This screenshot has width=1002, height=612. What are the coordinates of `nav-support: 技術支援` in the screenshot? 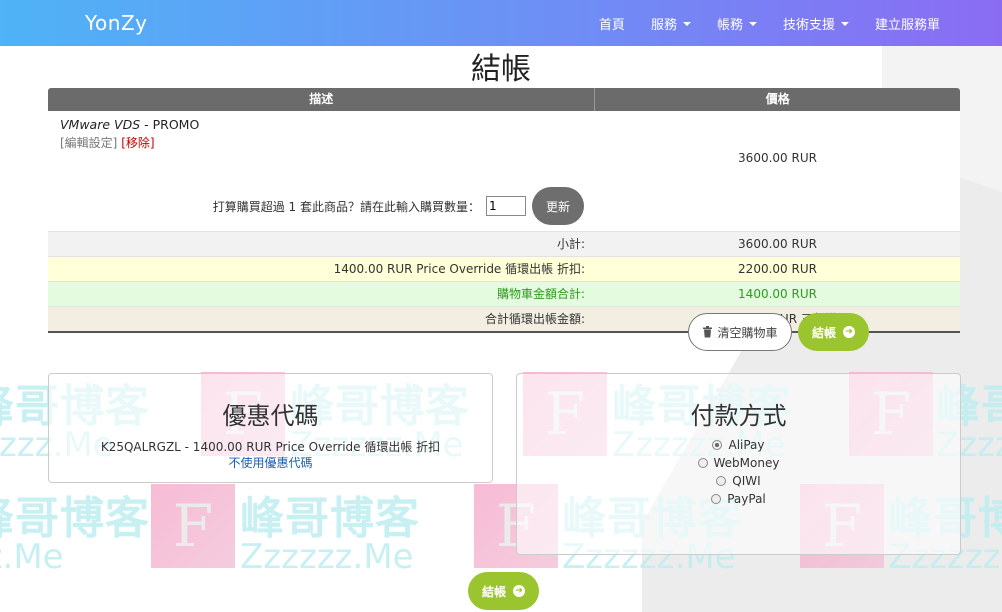 It's located at (816, 23).